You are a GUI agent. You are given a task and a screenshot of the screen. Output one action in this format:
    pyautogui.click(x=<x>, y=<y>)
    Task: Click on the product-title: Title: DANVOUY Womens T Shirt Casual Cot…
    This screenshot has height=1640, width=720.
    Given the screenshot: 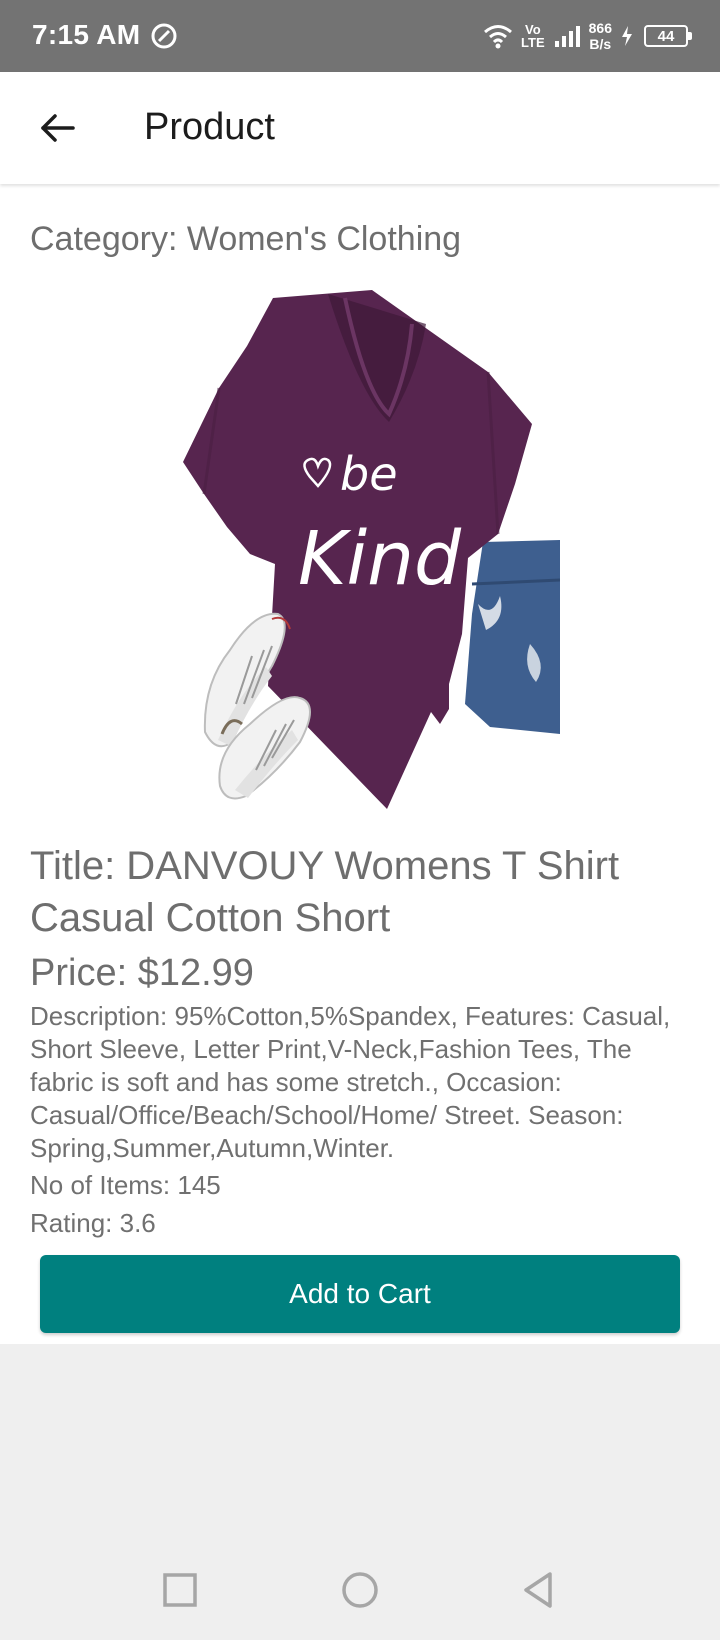 What is the action you would take?
    pyautogui.click(x=325, y=892)
    